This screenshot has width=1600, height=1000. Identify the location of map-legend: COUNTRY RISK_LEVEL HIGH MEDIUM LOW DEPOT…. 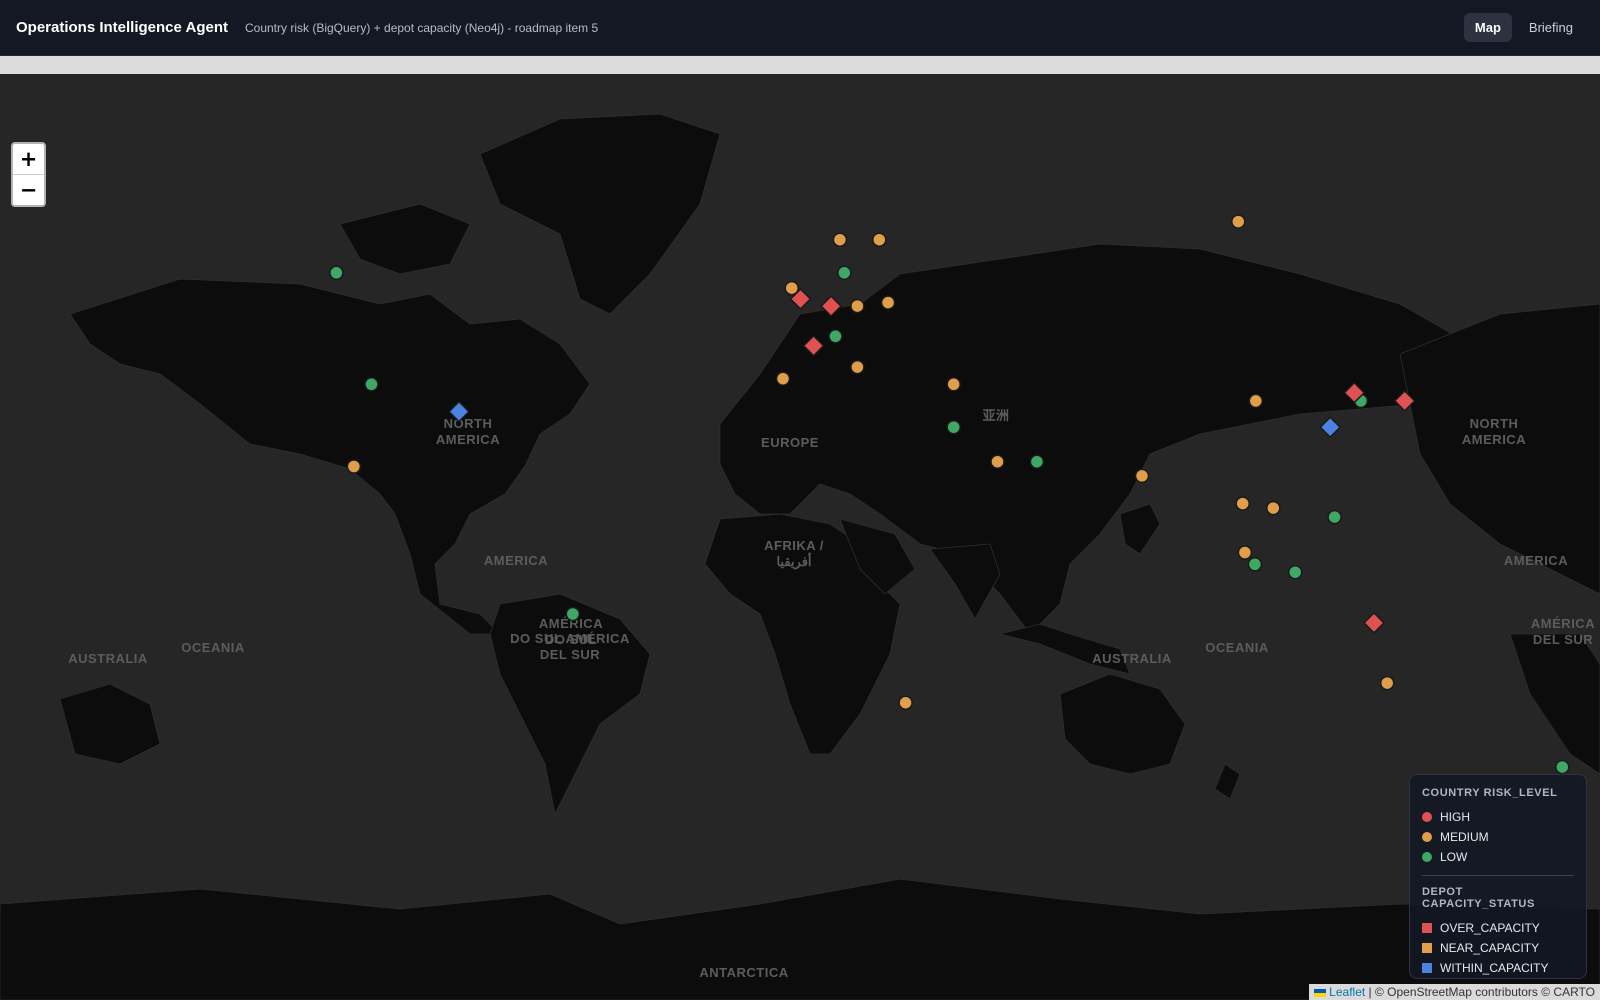
(1498, 876).